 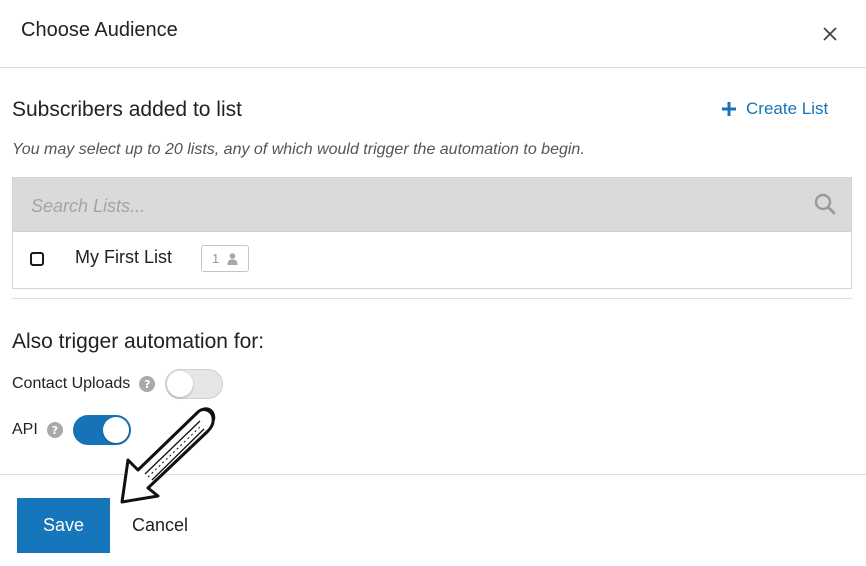 What do you see at coordinates (123, 257) in the screenshot?
I see `list-name: My First List` at bounding box center [123, 257].